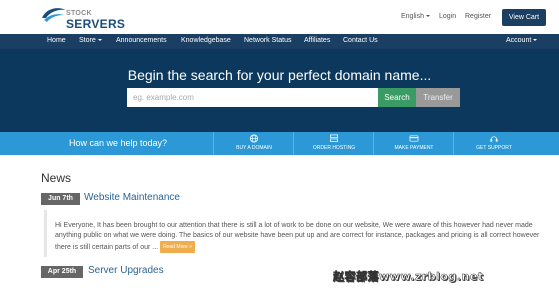 The image size is (559, 292). I want to click on order-hosting-link: ORDER HOSTING, so click(333, 143).